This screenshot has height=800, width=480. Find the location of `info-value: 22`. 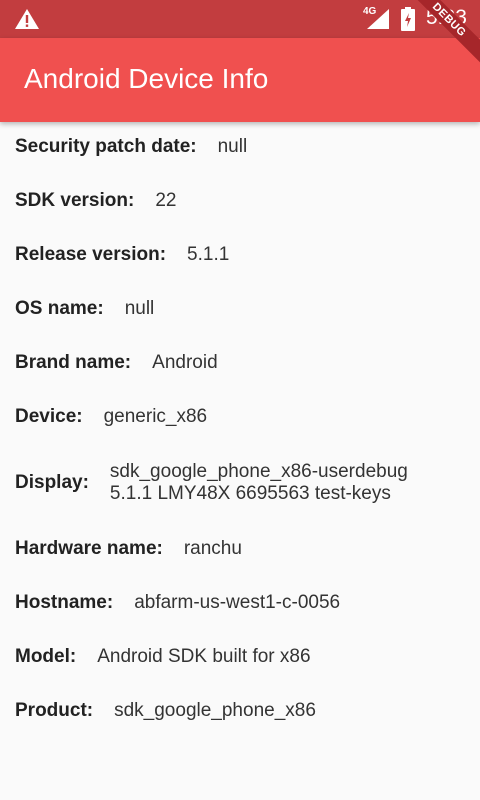

info-value: 22 is located at coordinates (166, 200).